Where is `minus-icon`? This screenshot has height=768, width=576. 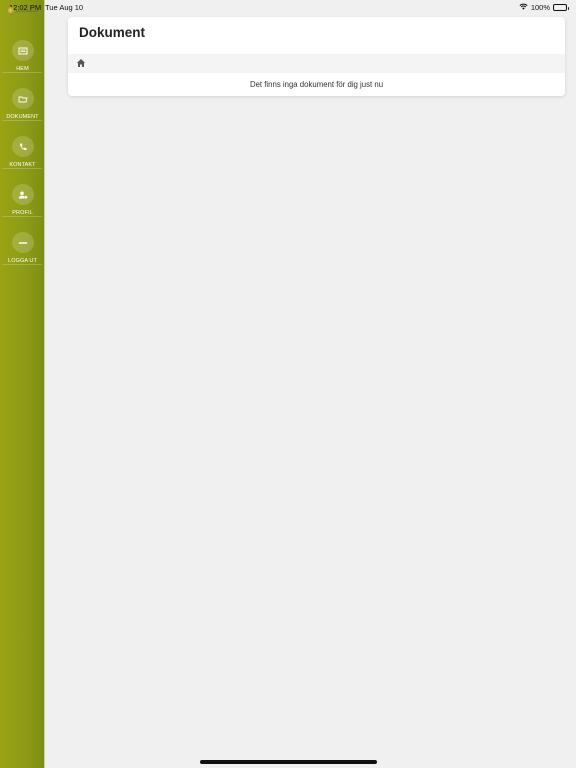 minus-icon is located at coordinates (22, 242).